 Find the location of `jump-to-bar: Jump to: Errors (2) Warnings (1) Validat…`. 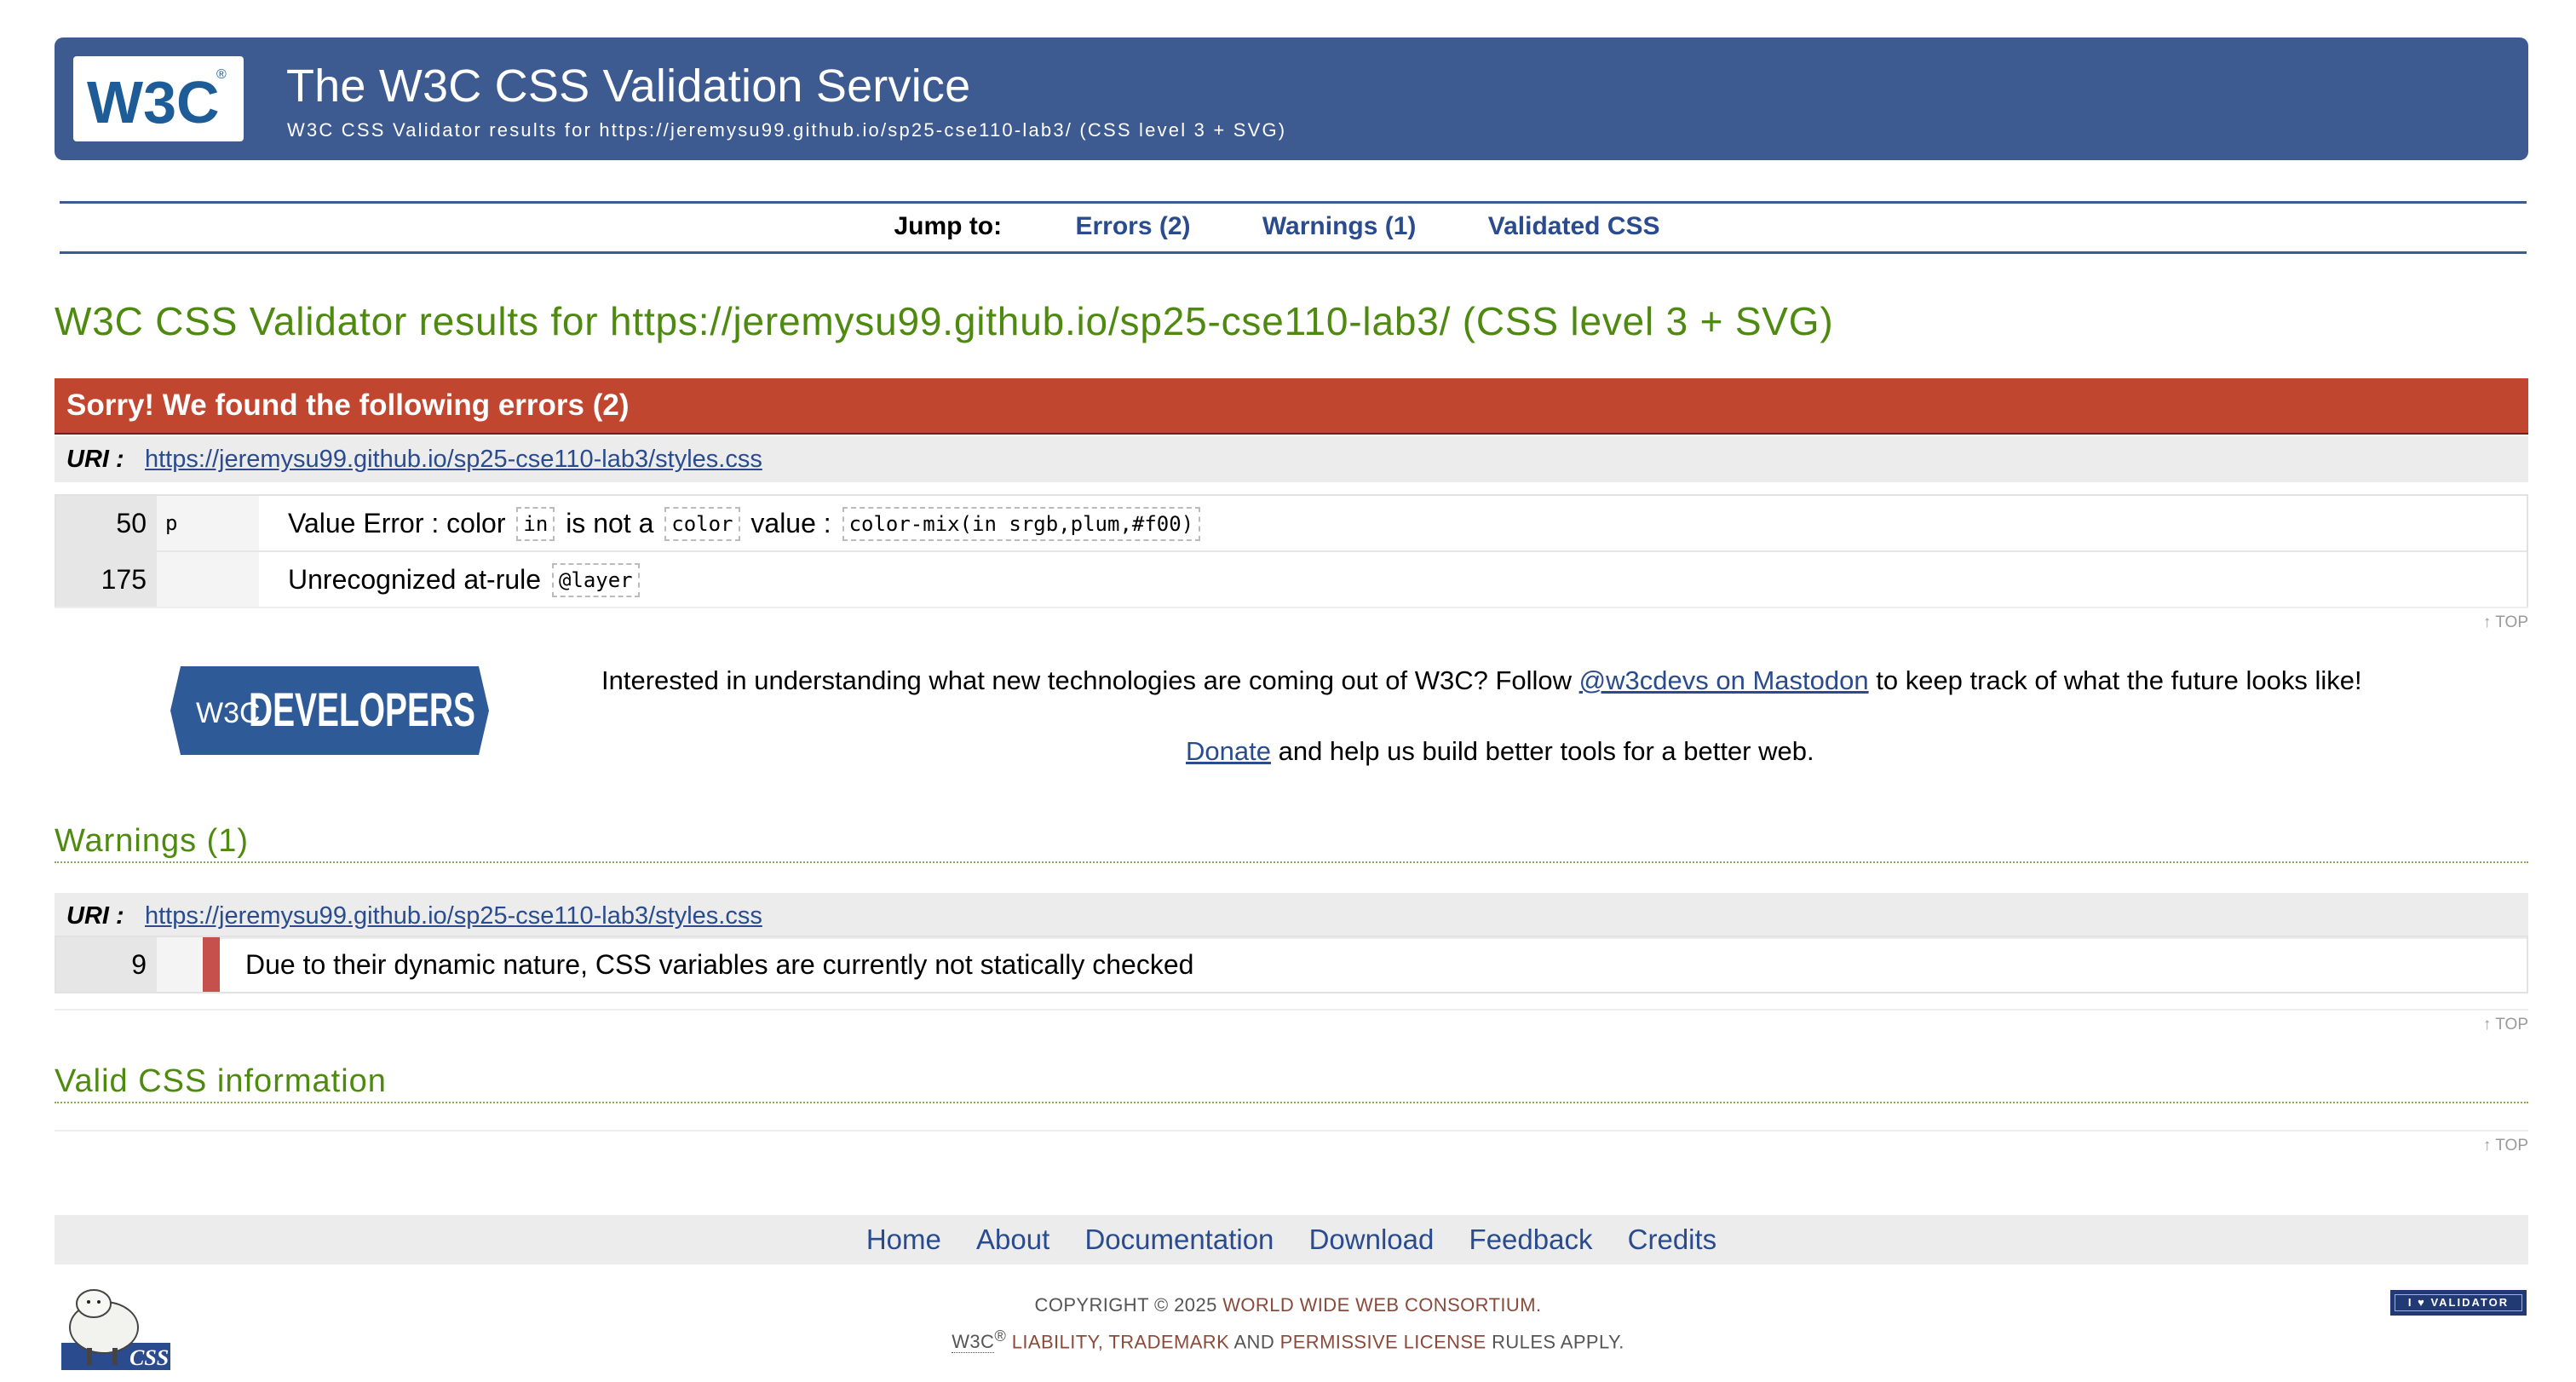

jump-to-bar: Jump to: Errors (2) Warnings (1) Validat… is located at coordinates (1293, 228).